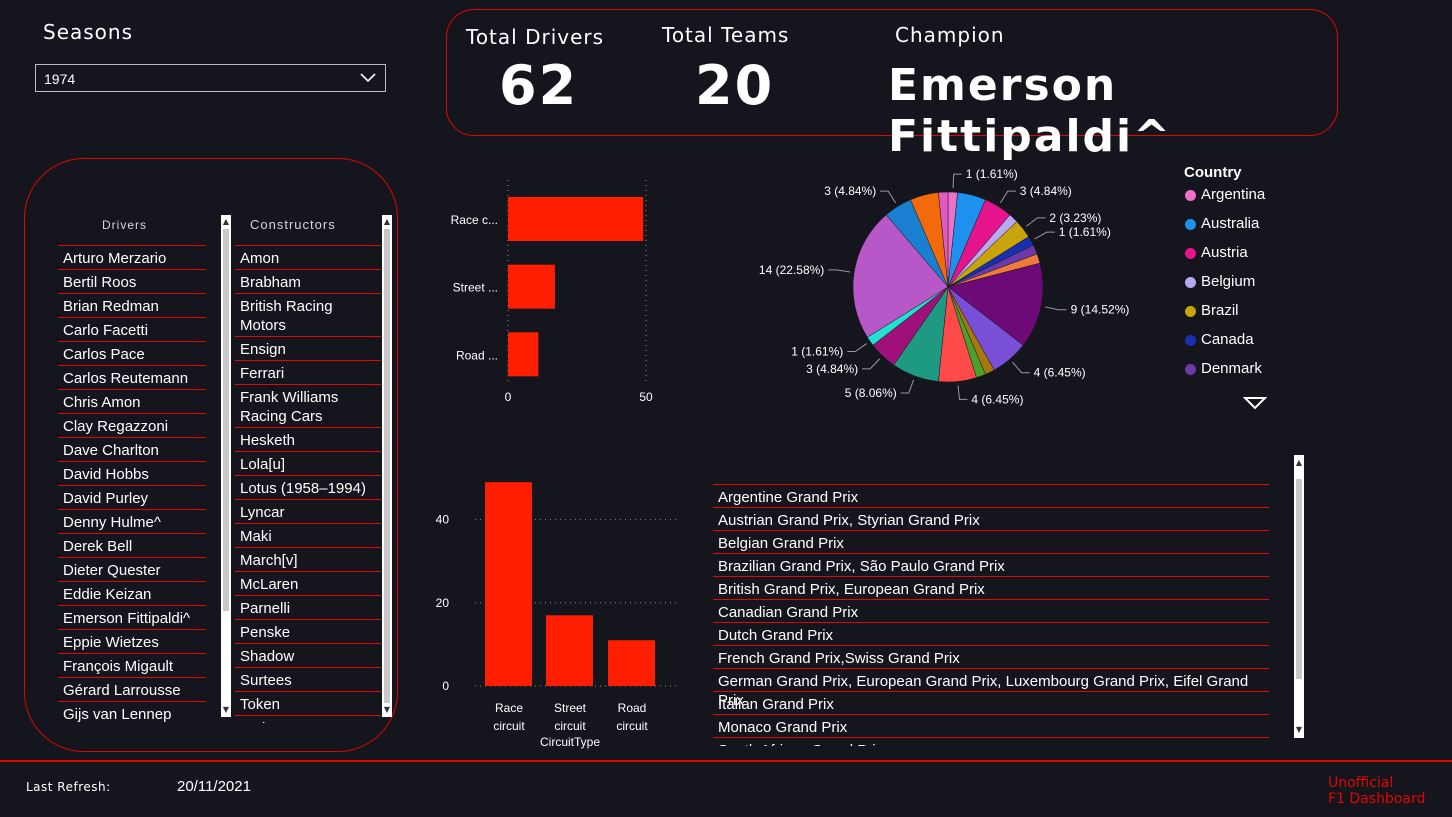  Describe the element at coordinates (132, 378) in the screenshot. I see `driver-row: Carlos Reutemann` at that location.